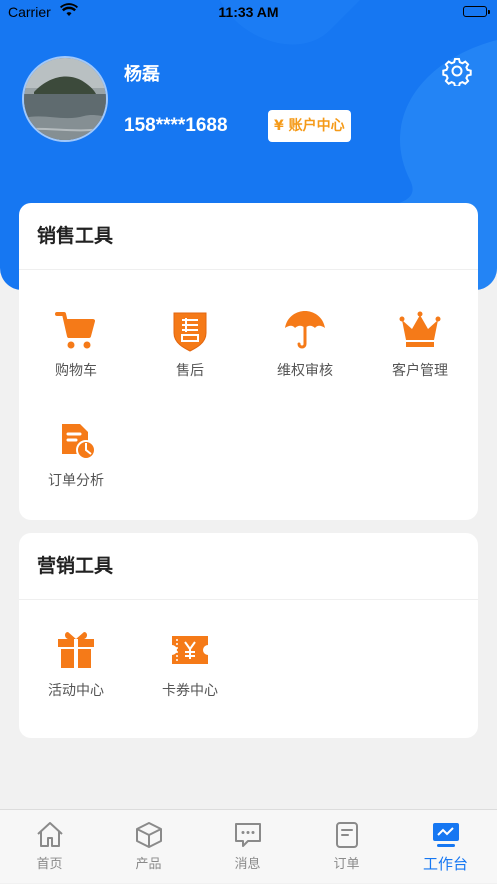  Describe the element at coordinates (76, 481) in the screenshot. I see `tool-label: 订单分析` at that location.